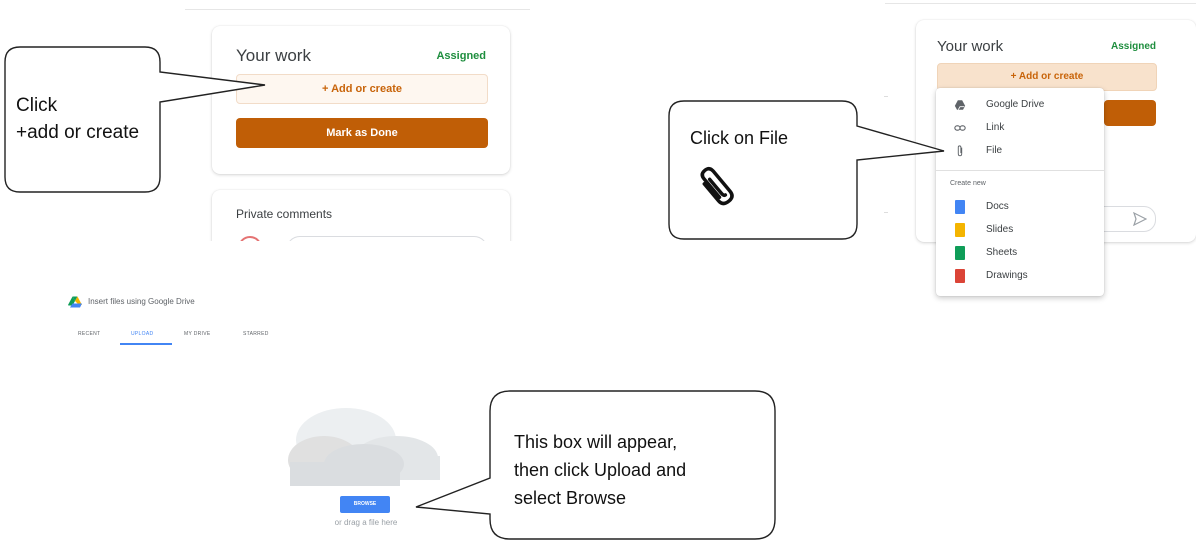 This screenshot has height=546, width=1196. Describe the element at coordinates (77, 119) in the screenshot. I see `callout-1-text: Click +add or create` at that location.